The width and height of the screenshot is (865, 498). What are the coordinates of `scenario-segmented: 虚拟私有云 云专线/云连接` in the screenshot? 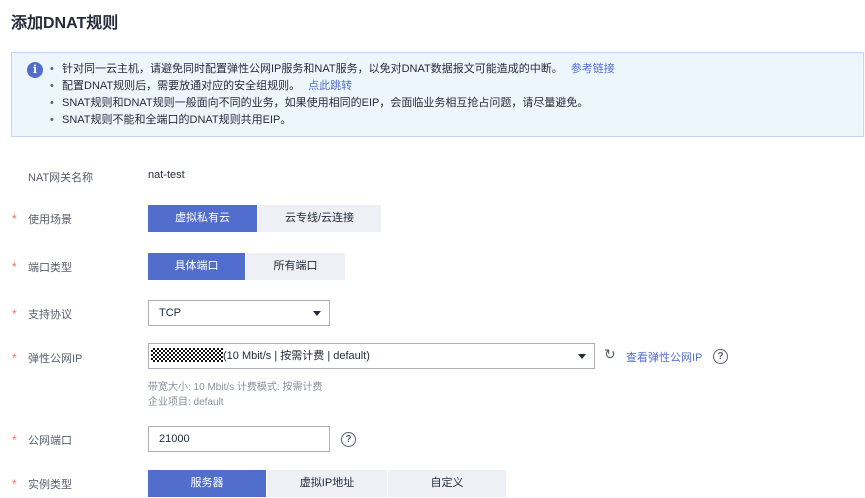 It's located at (265, 218).